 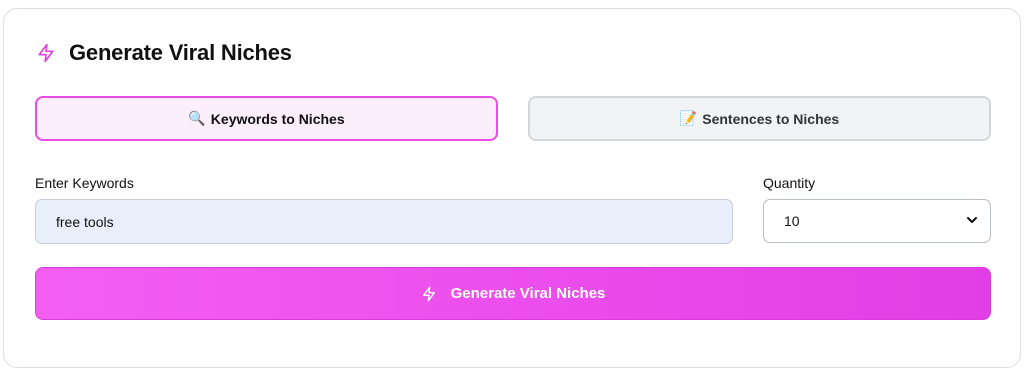 What do you see at coordinates (384, 221) in the screenshot?
I see `keywords-input` at bounding box center [384, 221].